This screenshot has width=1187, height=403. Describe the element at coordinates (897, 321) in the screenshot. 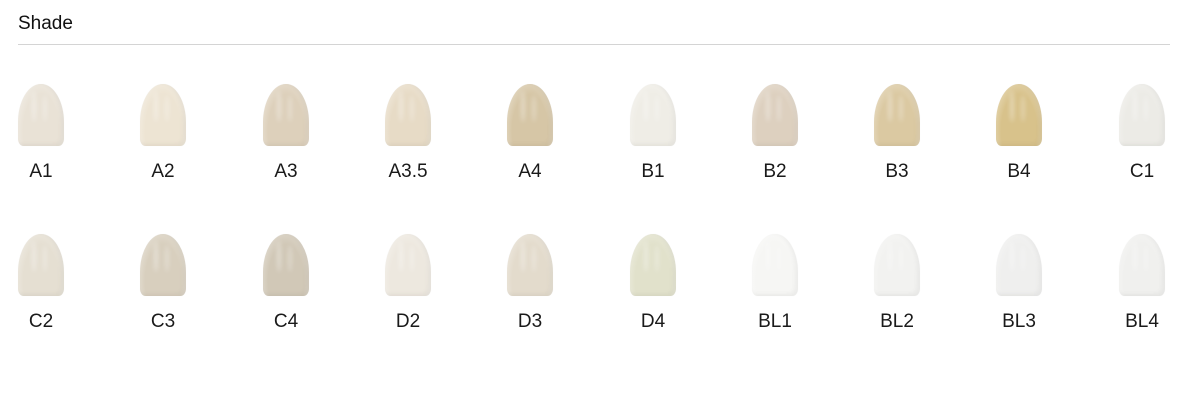

I see `shade-label: BL2` at that location.